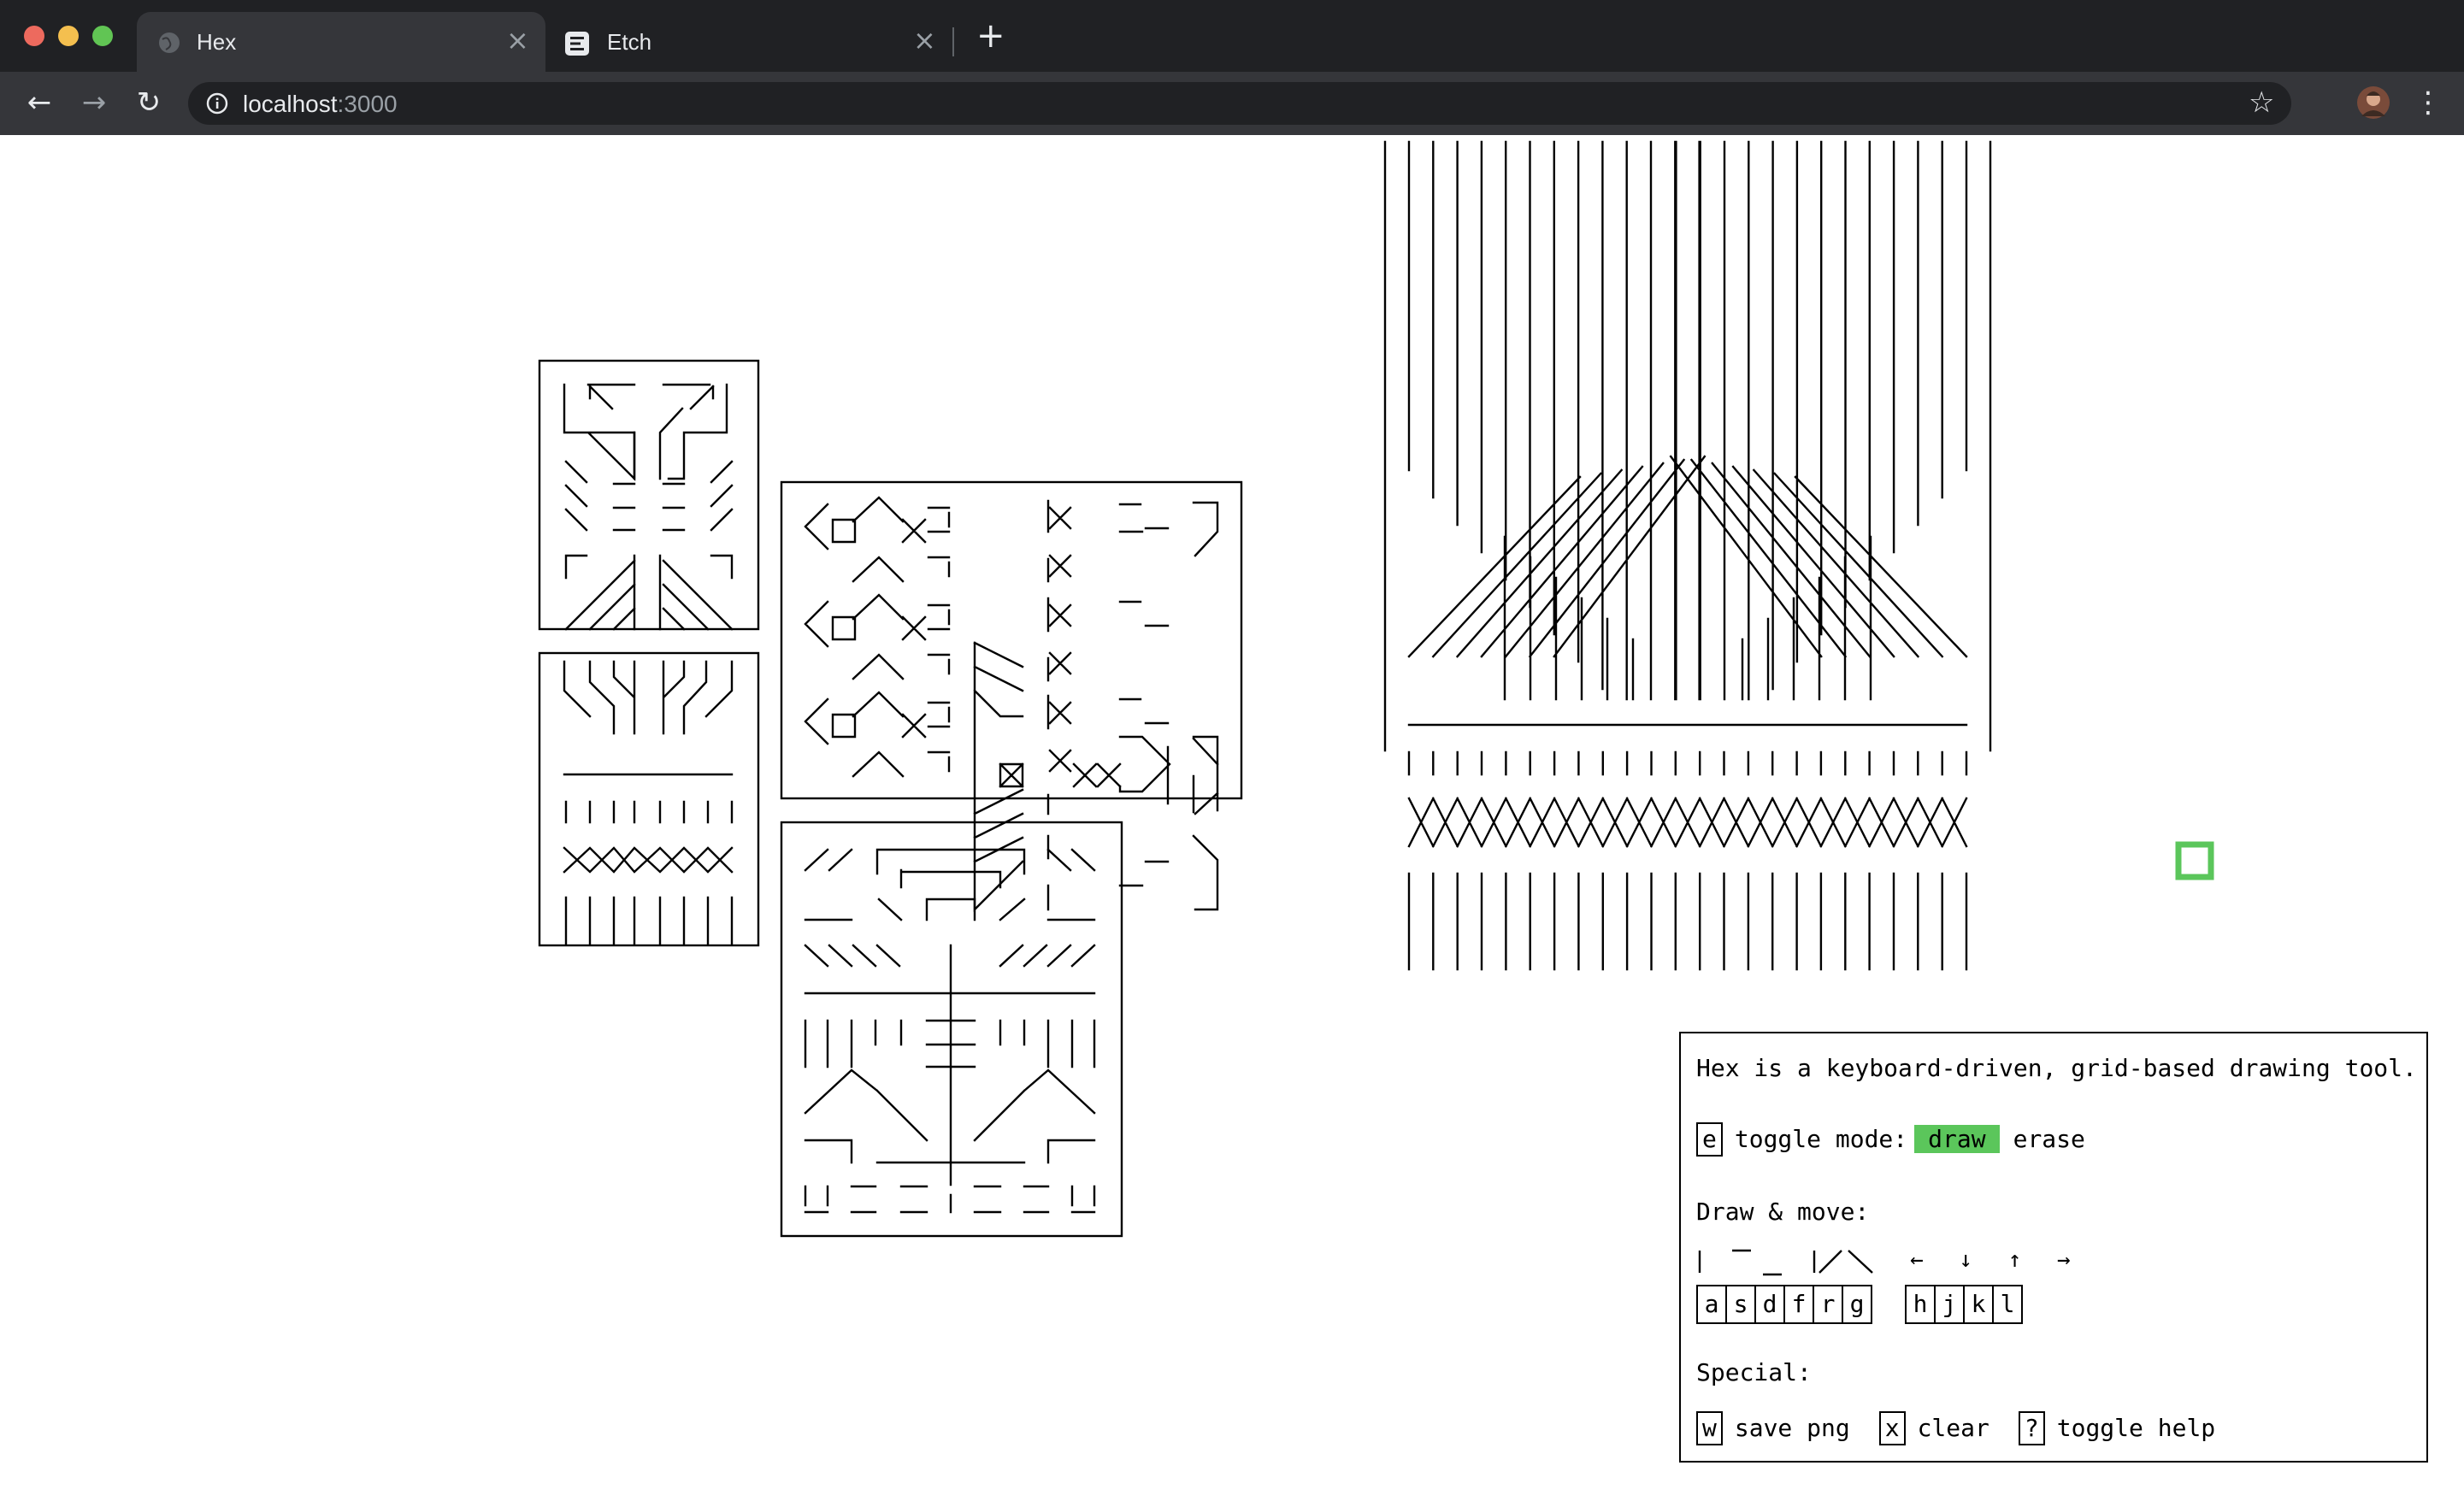  What do you see at coordinates (577, 44) in the screenshot?
I see `etch-favicon-icon` at bounding box center [577, 44].